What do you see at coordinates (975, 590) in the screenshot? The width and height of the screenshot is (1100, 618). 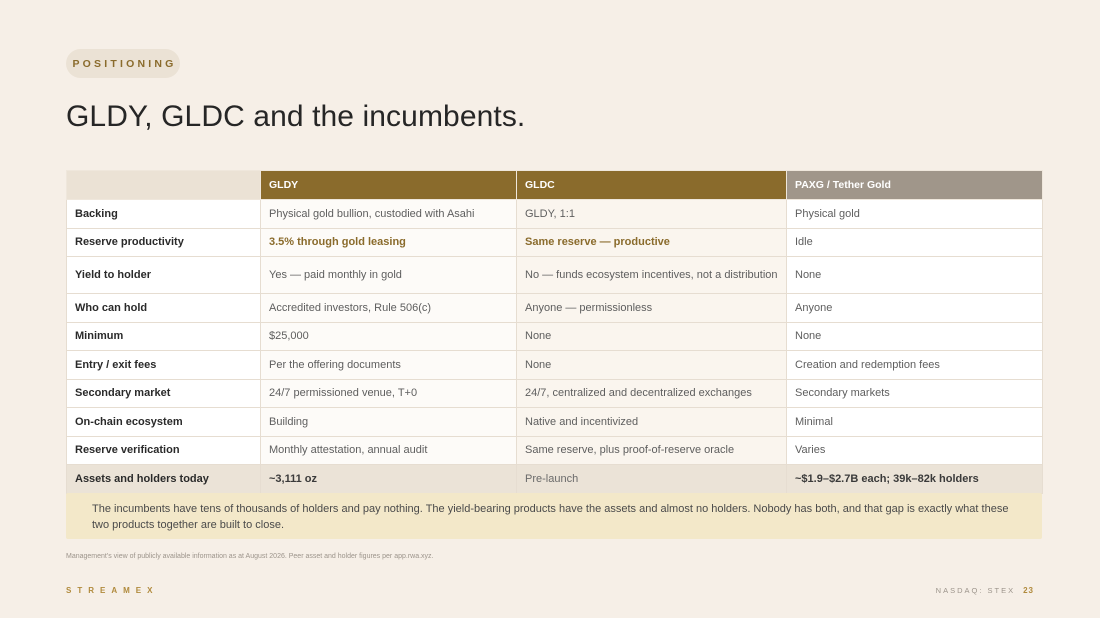 I see `ticker: NASDAQ: STEX` at bounding box center [975, 590].